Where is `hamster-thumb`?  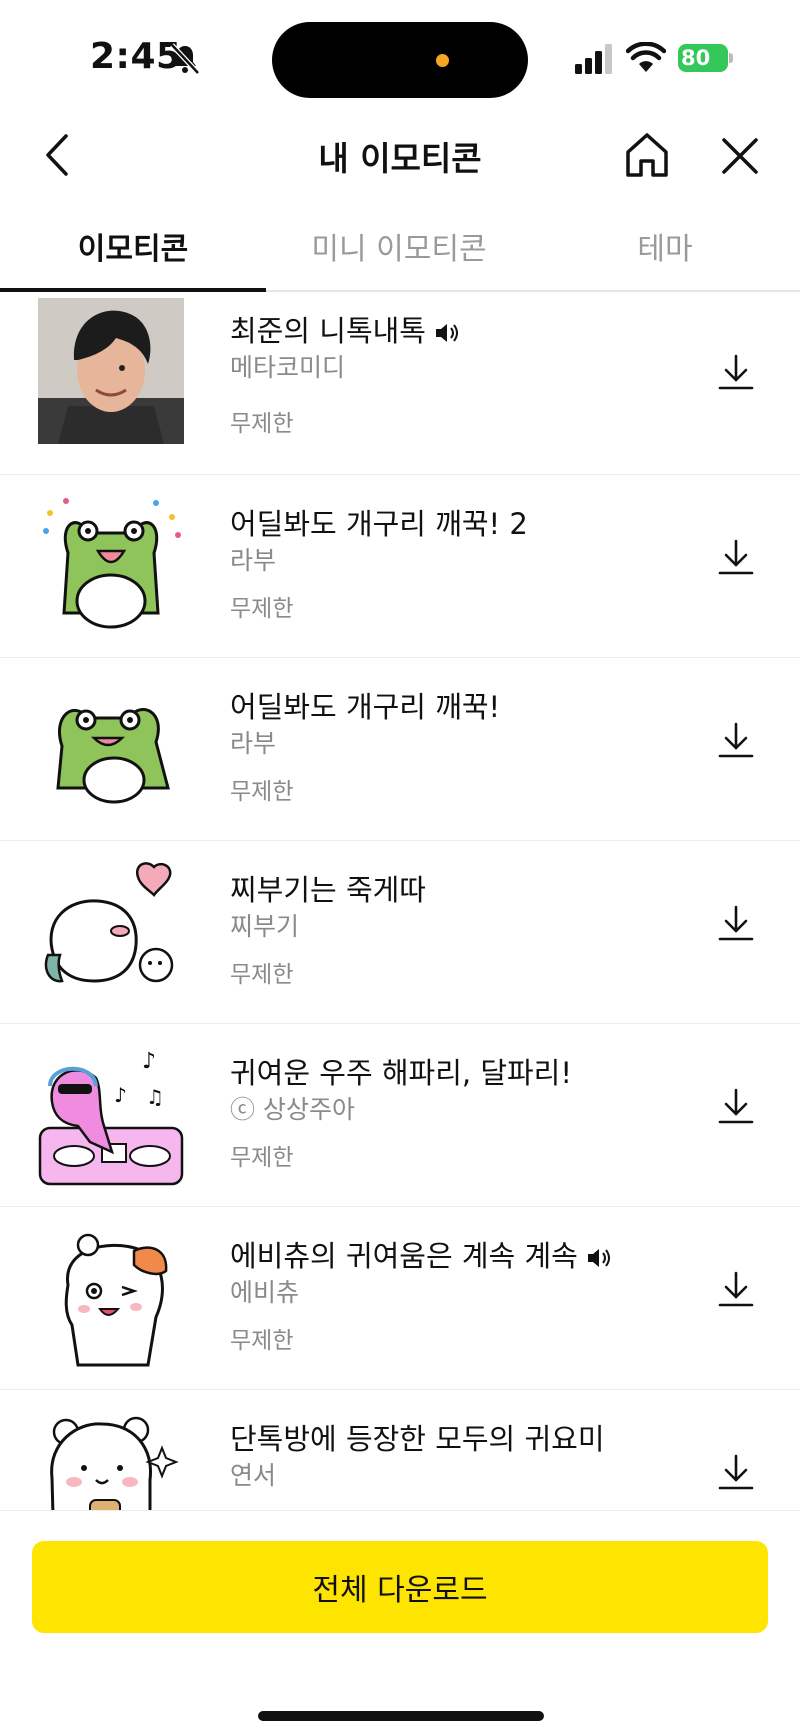
hamster-thumb is located at coordinates (116, 1300).